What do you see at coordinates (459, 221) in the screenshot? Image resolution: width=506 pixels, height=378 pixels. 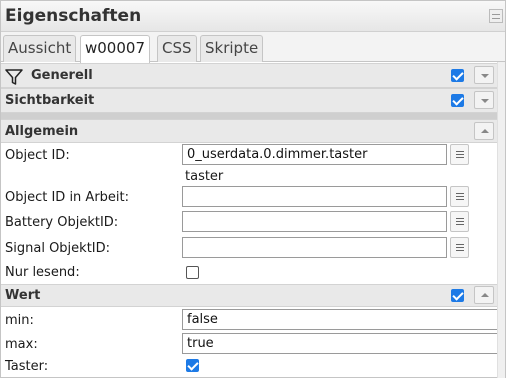 I see `battery-id-picker-button` at bounding box center [459, 221].